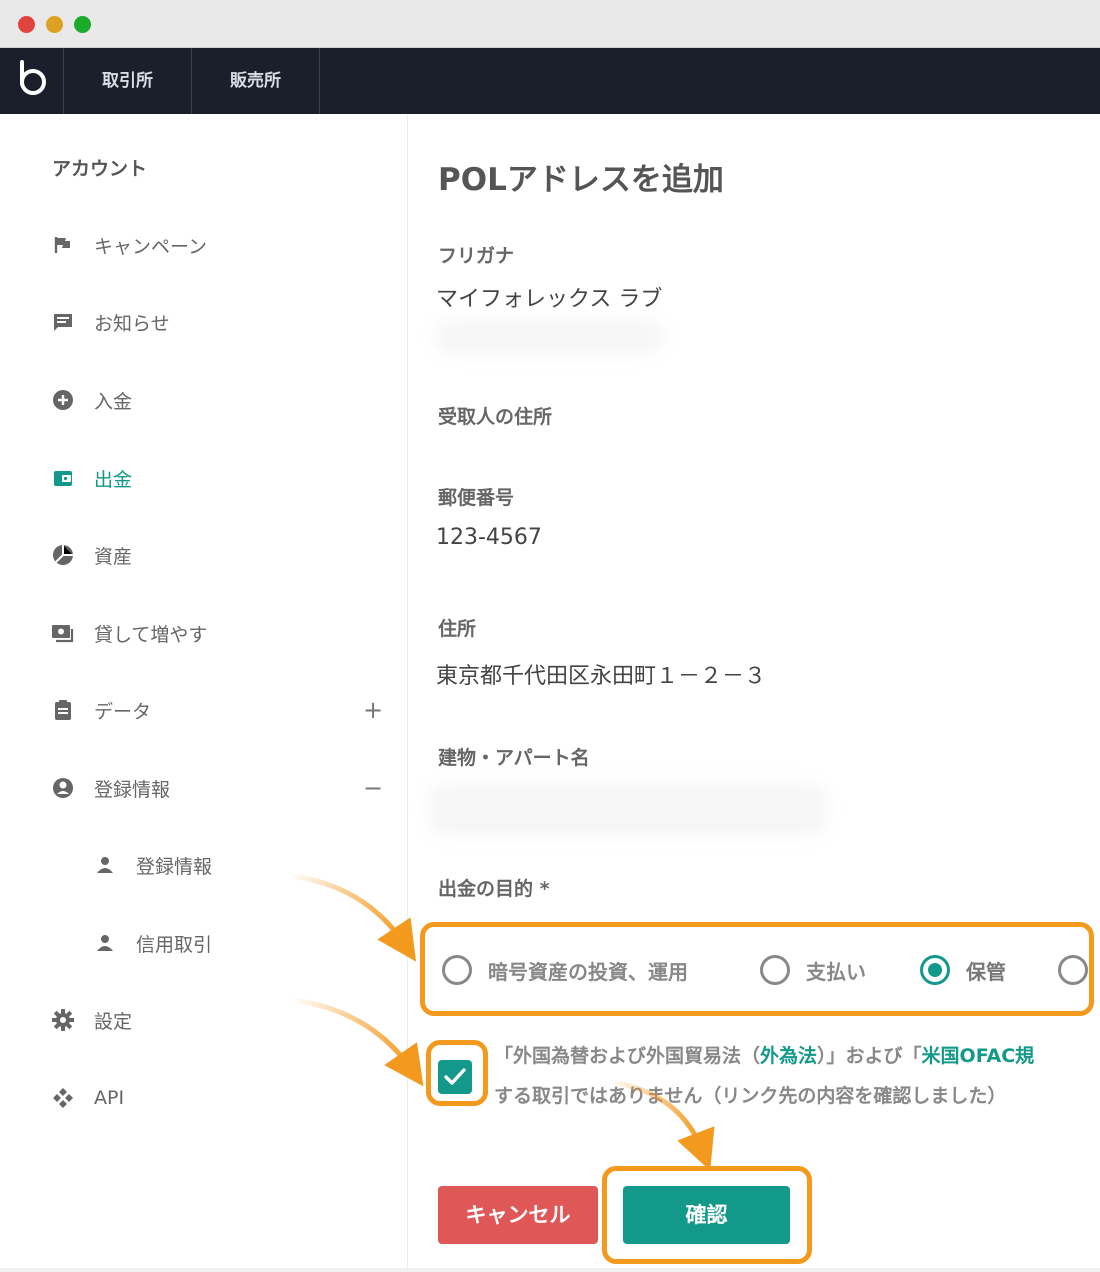 The height and width of the screenshot is (1272, 1100). What do you see at coordinates (256, 81) in the screenshot?
I see `tab-retail: 販売所` at bounding box center [256, 81].